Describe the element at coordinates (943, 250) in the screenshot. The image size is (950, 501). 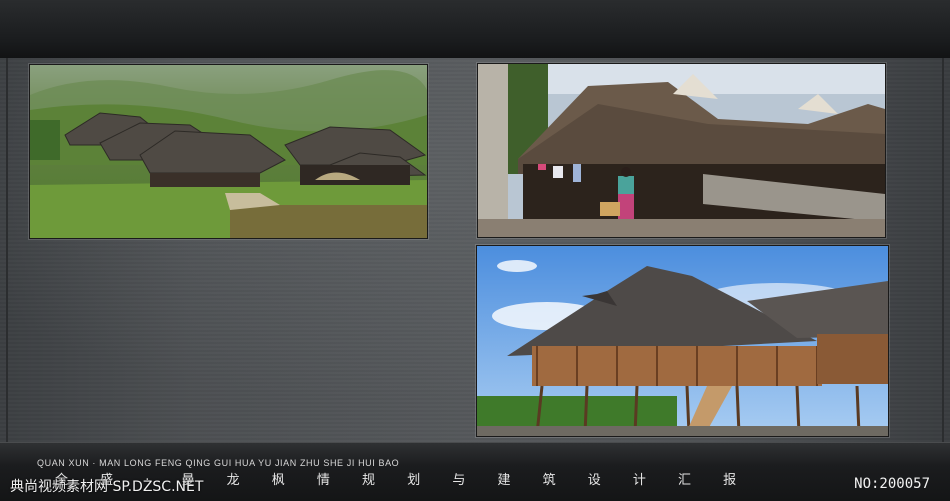
I see `right-rail` at that location.